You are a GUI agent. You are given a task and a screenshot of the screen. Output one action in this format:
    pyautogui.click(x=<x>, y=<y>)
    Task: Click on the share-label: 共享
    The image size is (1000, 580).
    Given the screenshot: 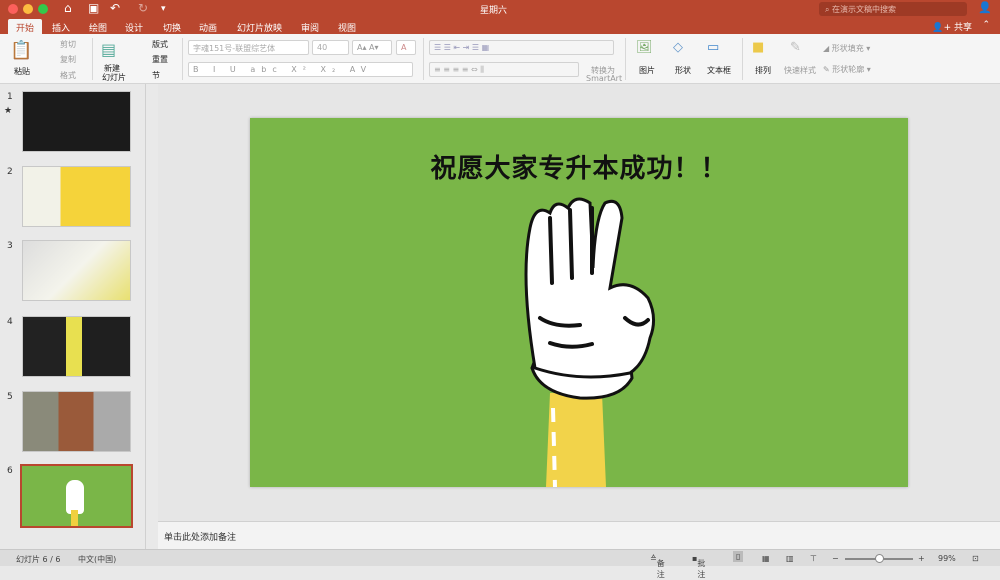 What is the action you would take?
    pyautogui.click(x=962, y=28)
    